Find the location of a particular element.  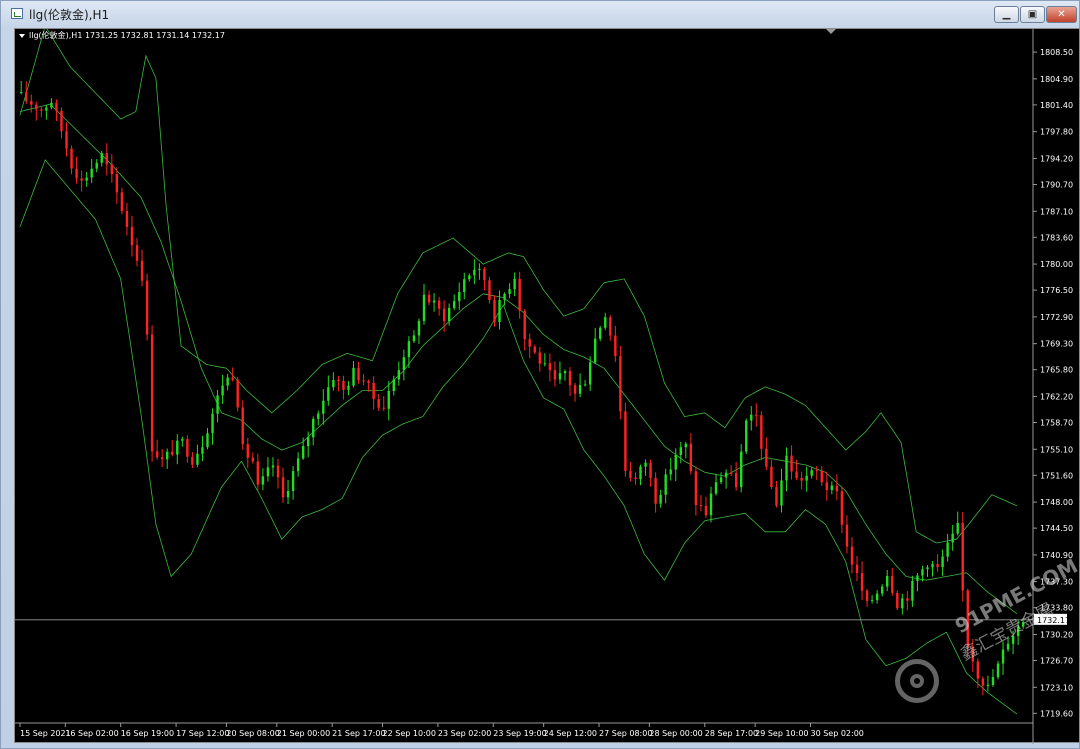

chart-shift-marker-icon is located at coordinates (831, 31).